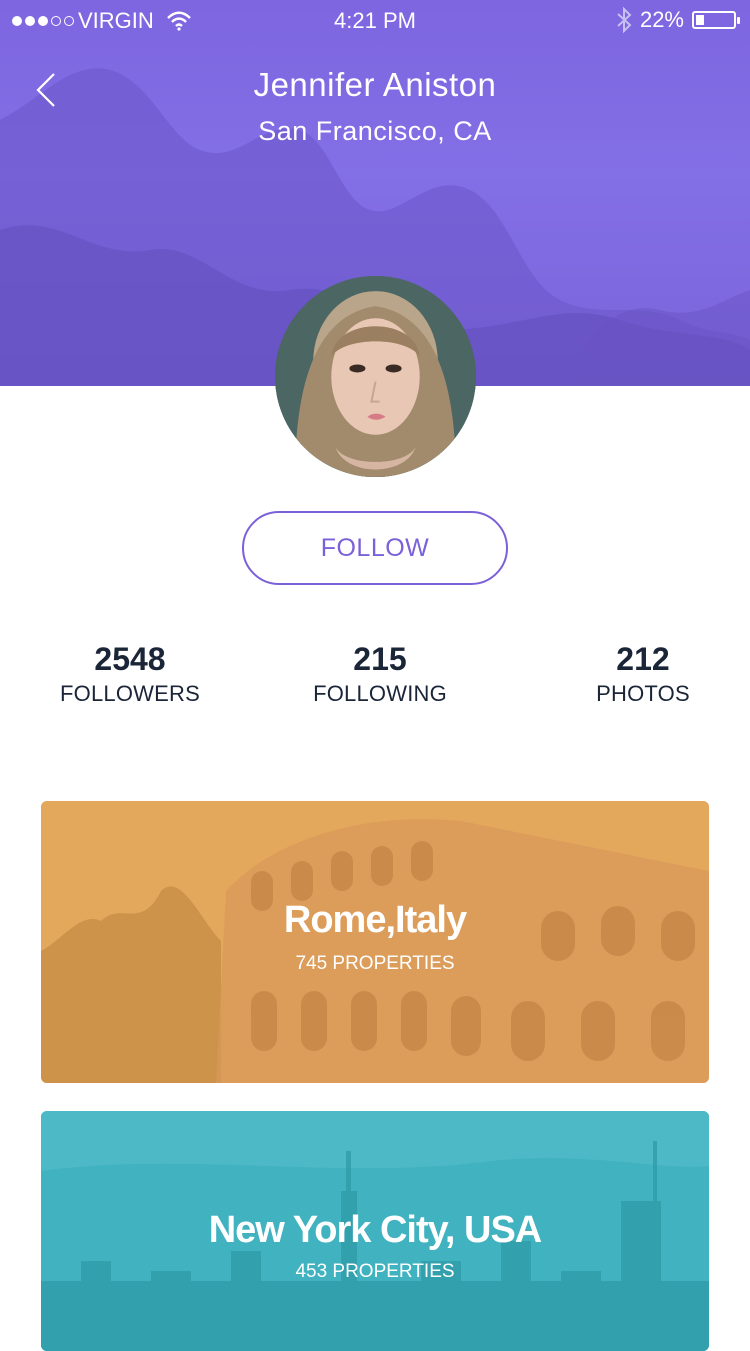  I want to click on stat-value: 215, so click(380, 659).